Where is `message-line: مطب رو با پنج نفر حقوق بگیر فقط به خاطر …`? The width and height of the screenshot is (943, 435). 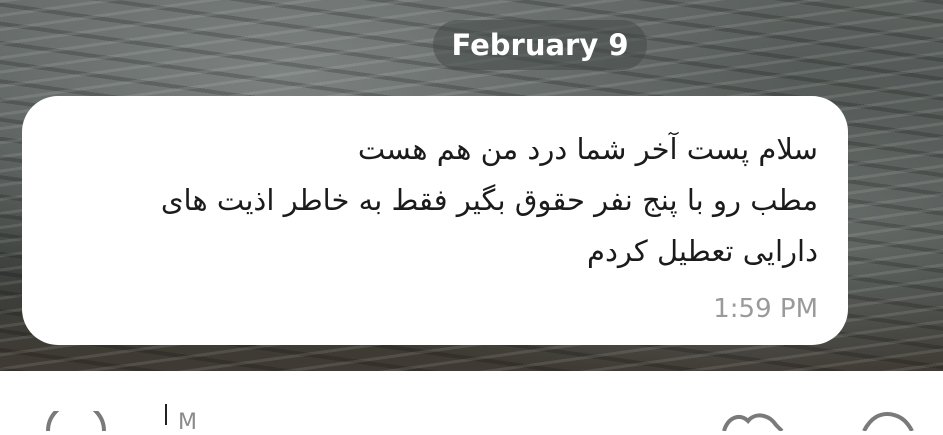
message-line: مطب رو با پنج نفر حقوق بگیر فقط به خاطر … is located at coordinates (489, 200).